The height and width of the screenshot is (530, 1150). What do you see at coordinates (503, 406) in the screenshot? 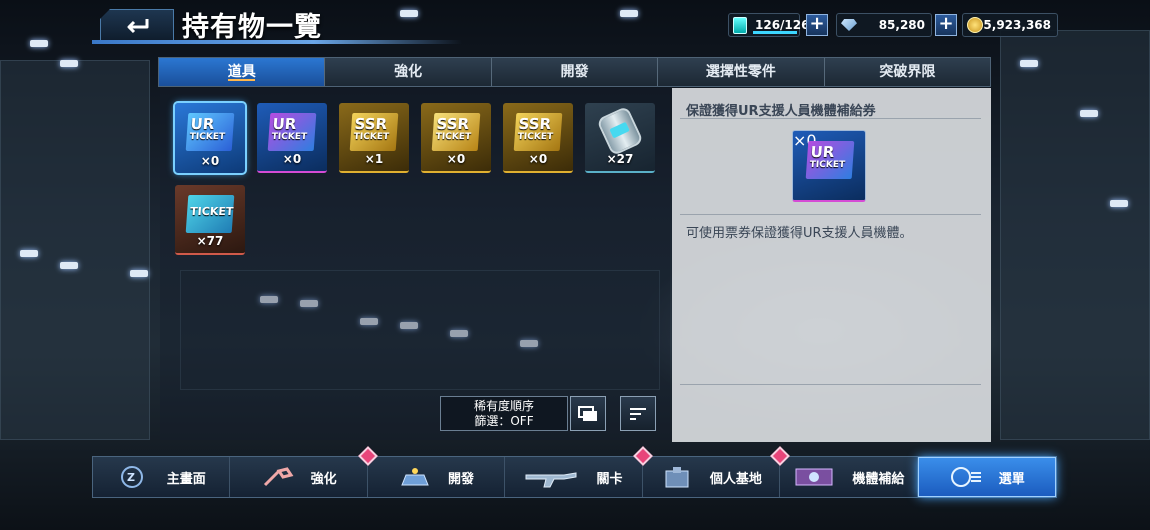
I see `sort-label: 稀有度順序` at bounding box center [503, 406].